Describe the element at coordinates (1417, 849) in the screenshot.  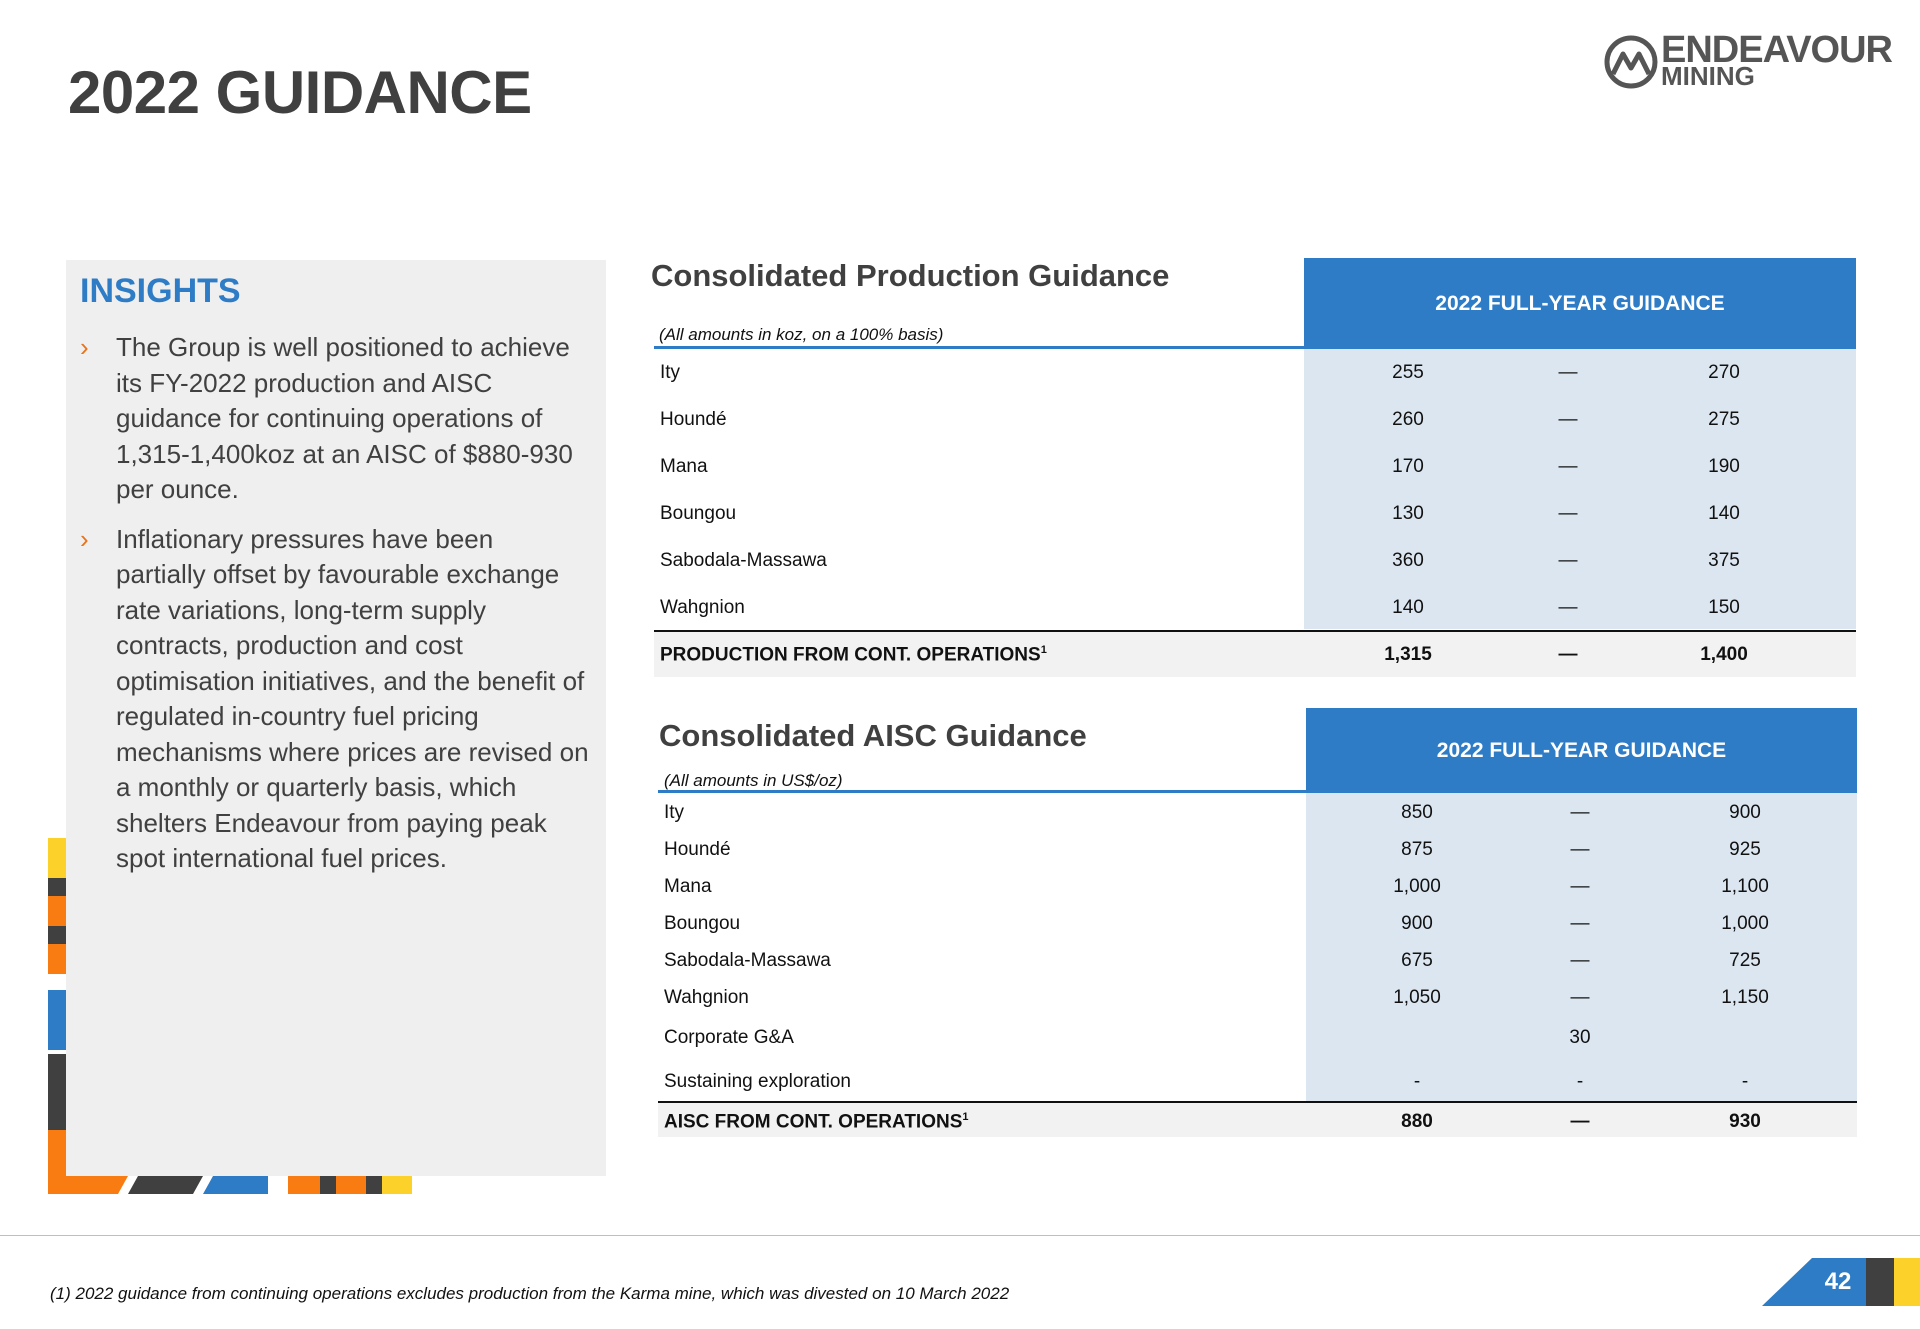
I see `low-value: 875` at that location.